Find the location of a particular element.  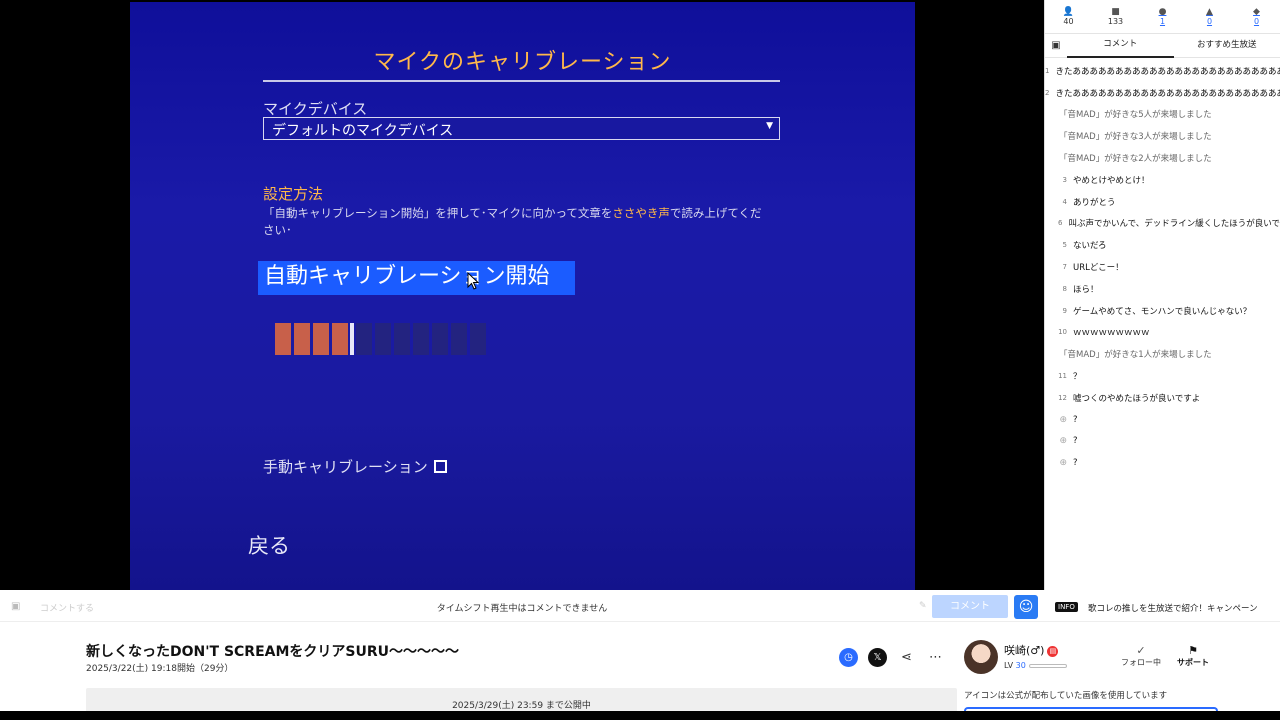

comment-number: 10 is located at coordinates (1062, 332).